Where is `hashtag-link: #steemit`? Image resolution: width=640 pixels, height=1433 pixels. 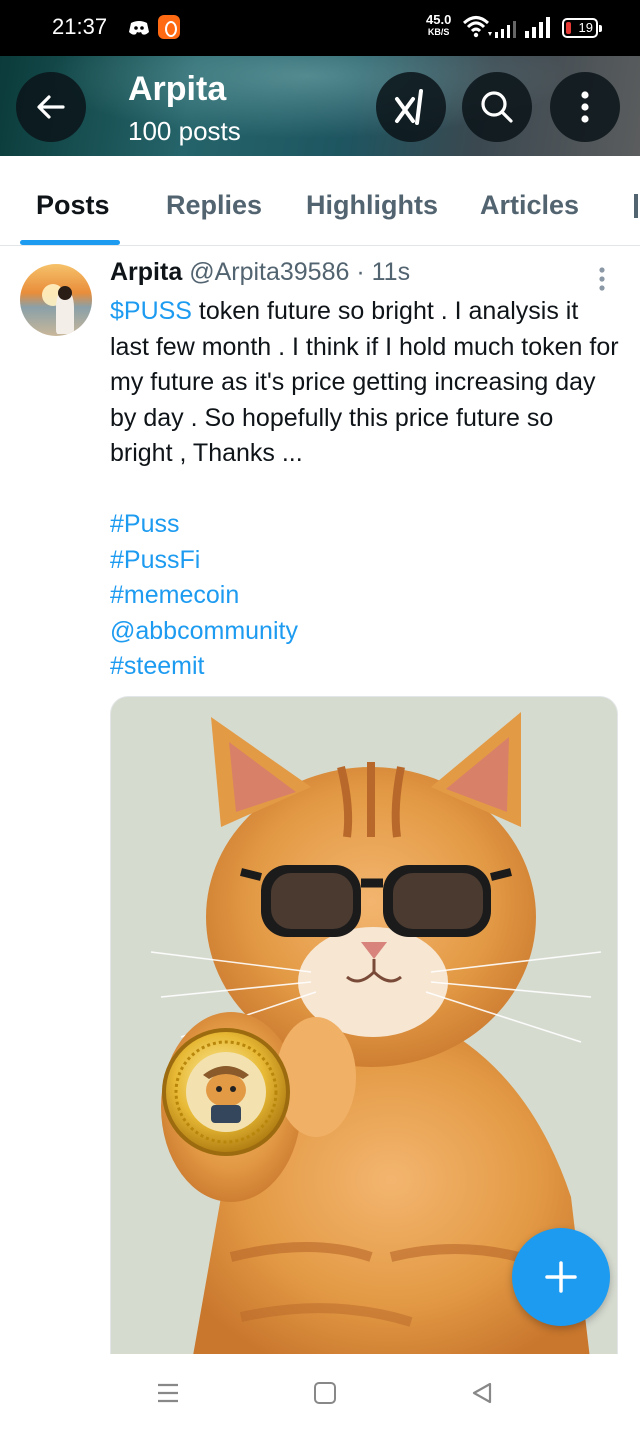 hashtag-link: #steemit is located at coordinates (204, 667).